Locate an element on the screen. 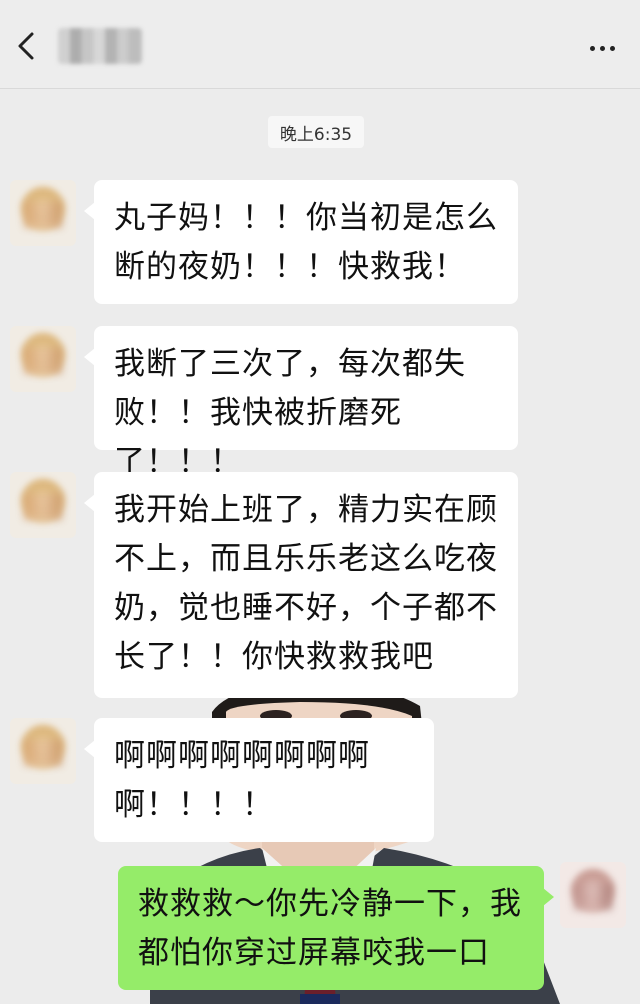 This screenshot has height=1004, width=640. message-timestamp: 晚上6:35 is located at coordinates (316, 132).